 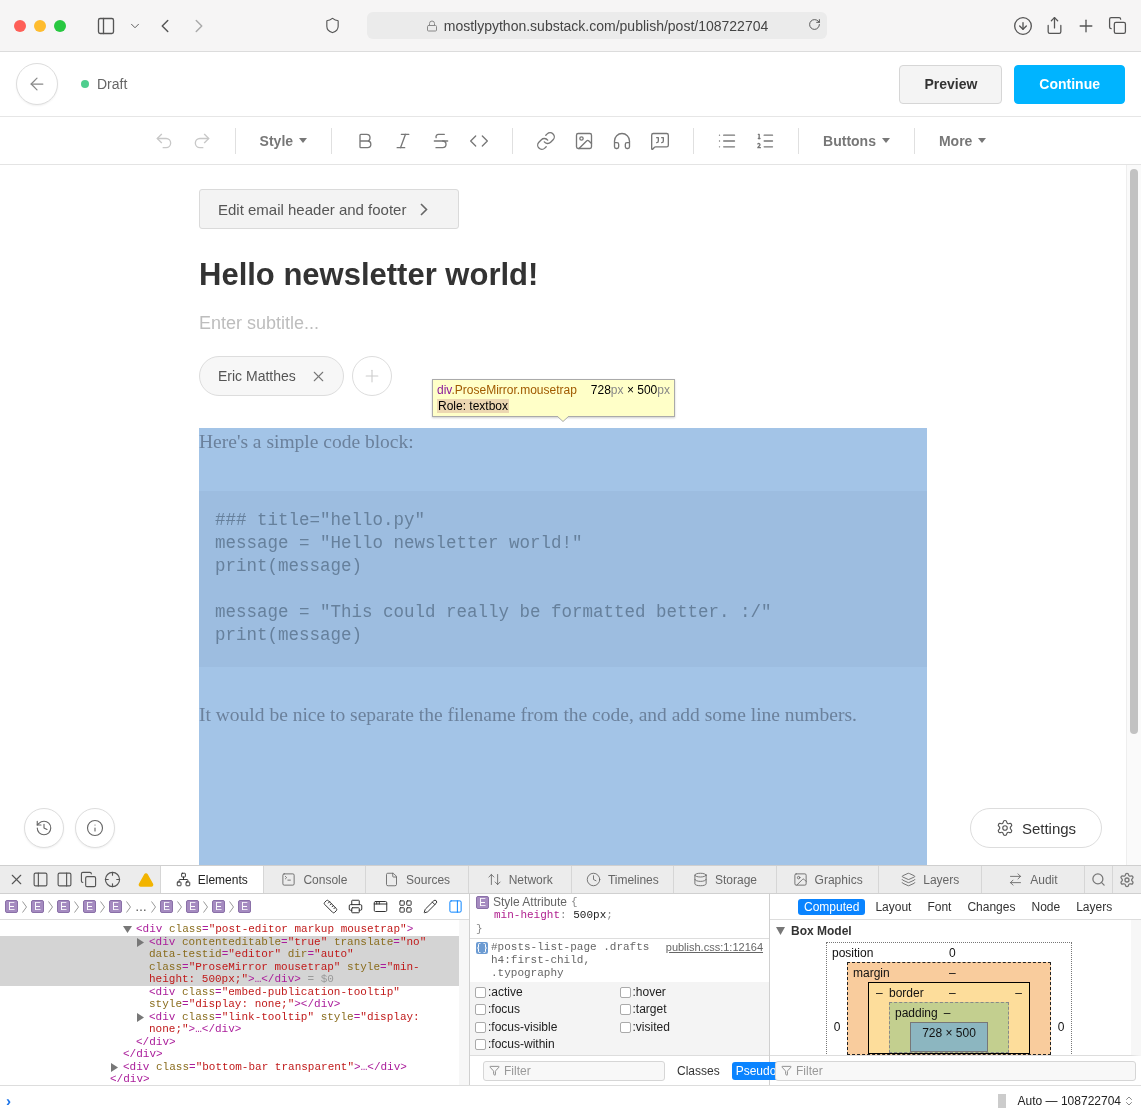 What do you see at coordinates (332, 25) in the screenshot?
I see `shield-icon` at bounding box center [332, 25].